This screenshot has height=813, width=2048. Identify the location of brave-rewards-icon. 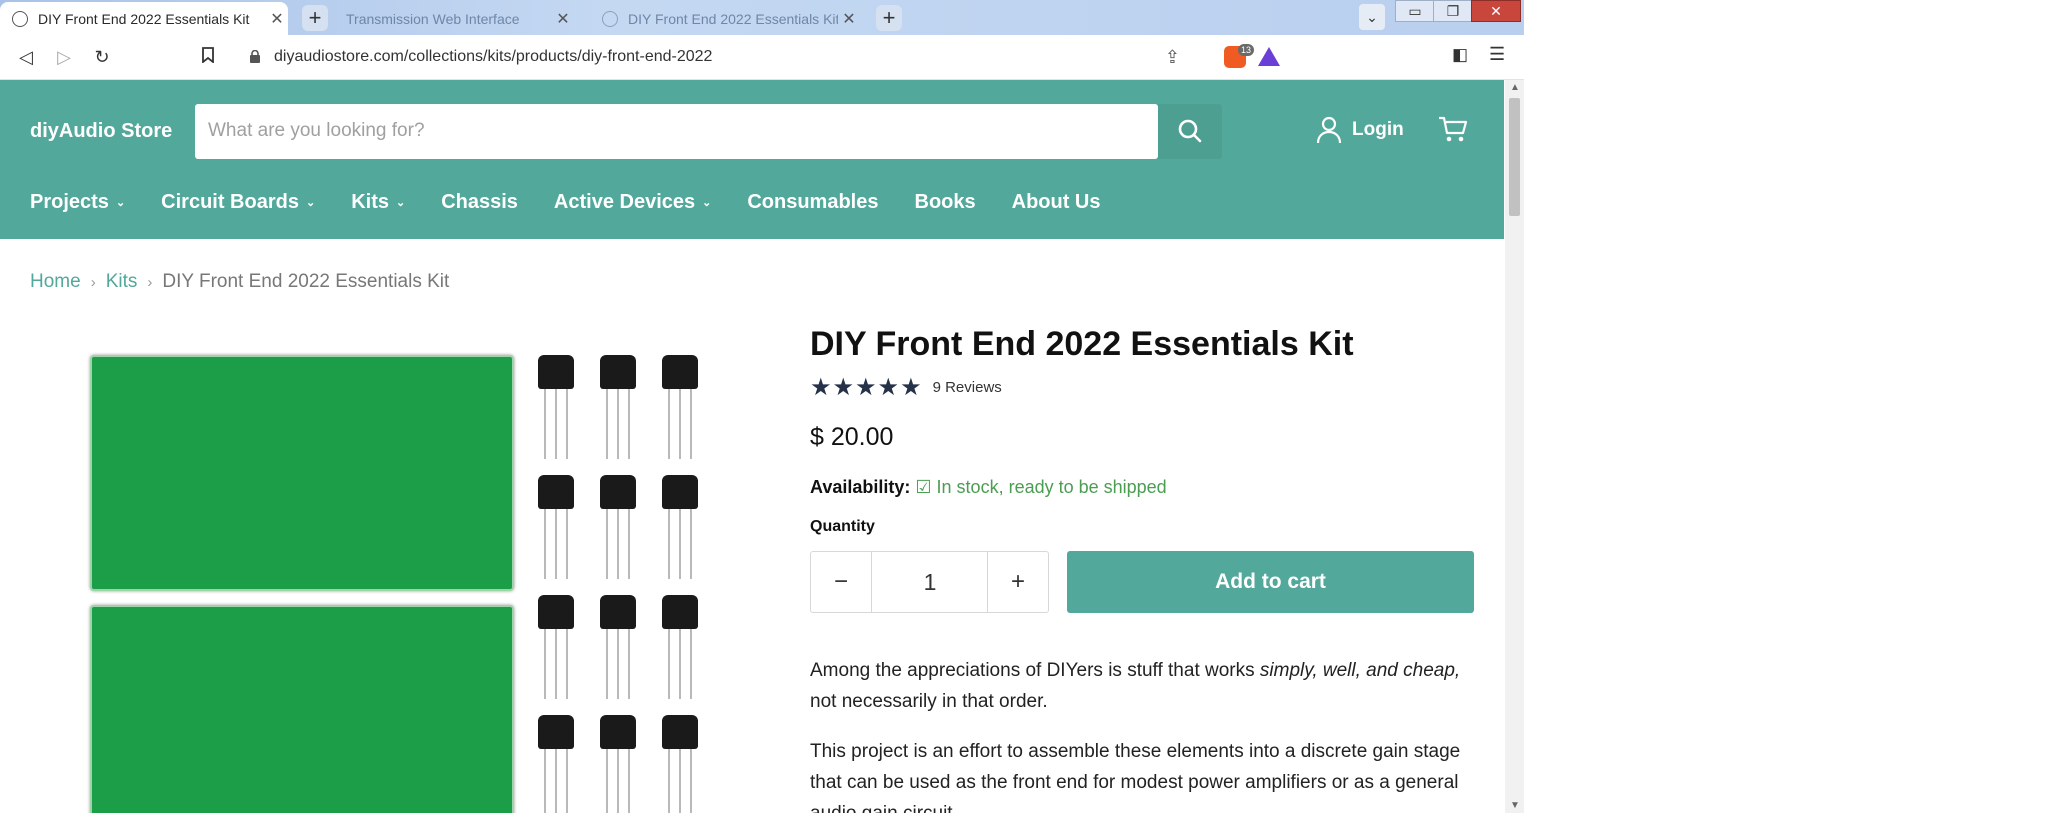
(1269, 56).